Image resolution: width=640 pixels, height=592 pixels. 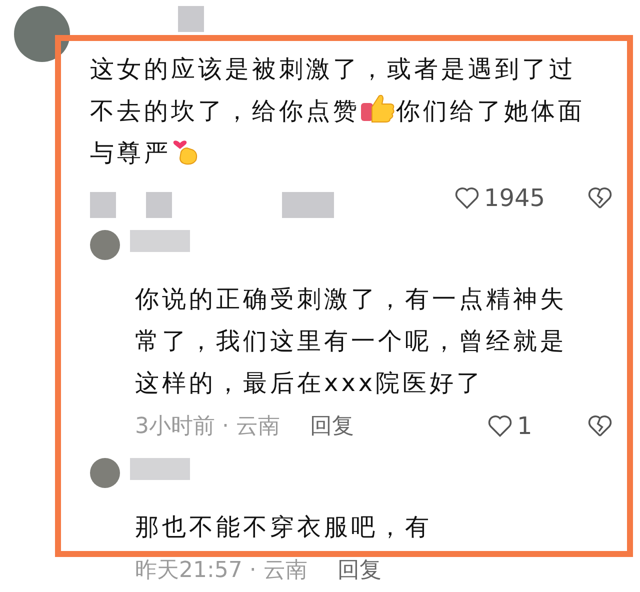 I want to click on reply-meta: 昨天21:57 · 云南, so click(x=221, y=571).